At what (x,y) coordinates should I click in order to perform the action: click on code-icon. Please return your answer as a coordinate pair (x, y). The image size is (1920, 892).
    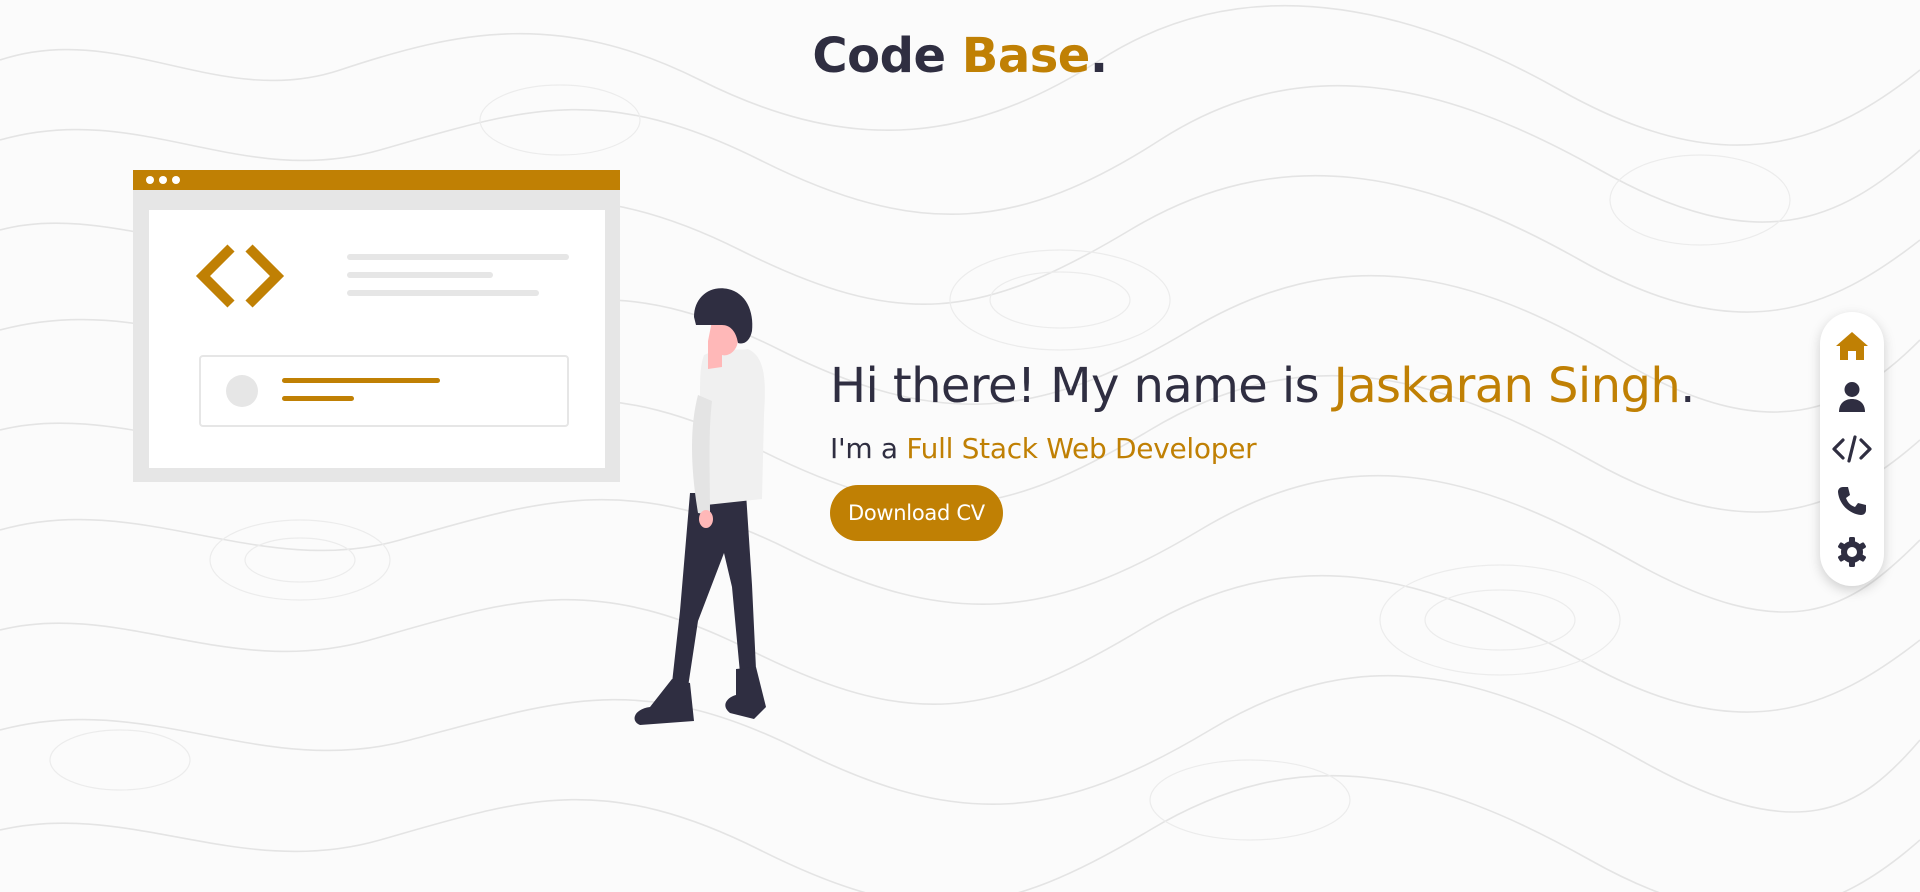
    Looking at the image, I should click on (1852, 449).